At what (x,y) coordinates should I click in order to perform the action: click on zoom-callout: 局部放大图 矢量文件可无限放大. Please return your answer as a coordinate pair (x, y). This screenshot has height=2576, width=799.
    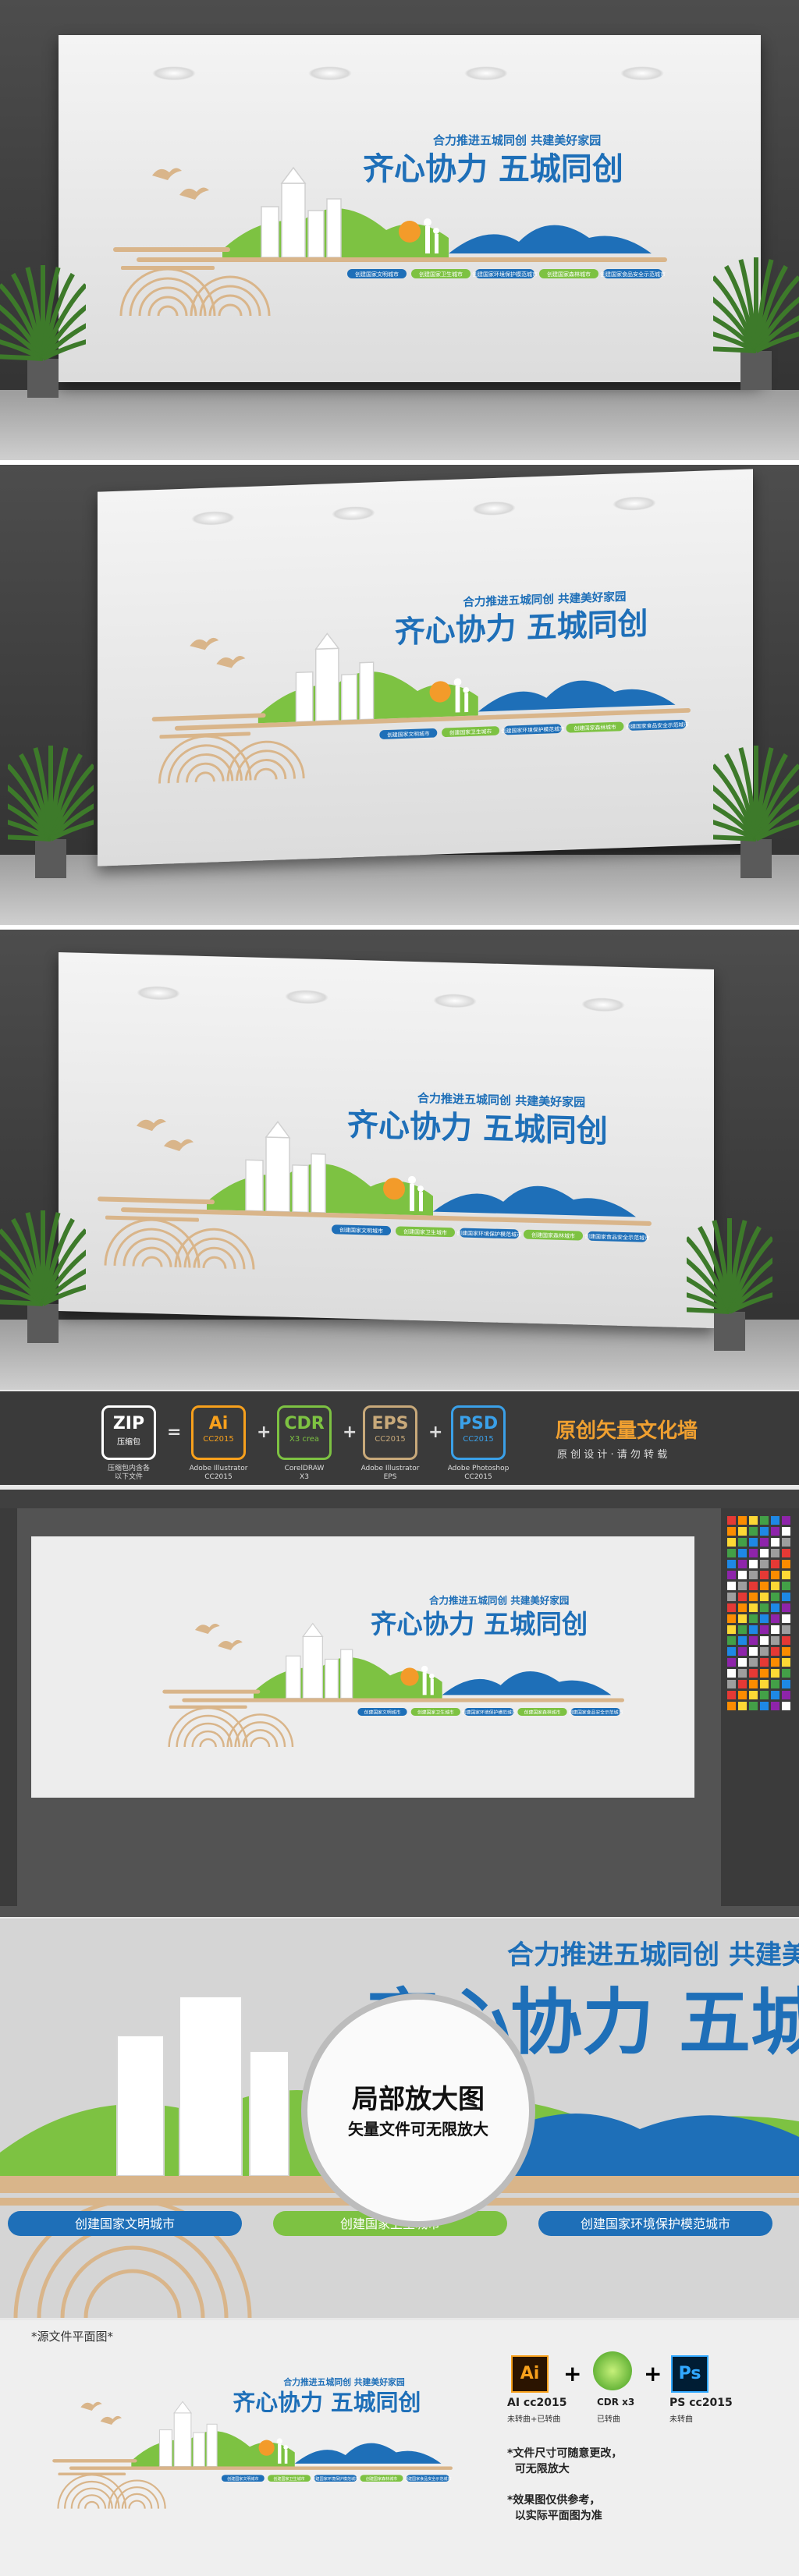
    Looking at the image, I should click on (418, 2110).